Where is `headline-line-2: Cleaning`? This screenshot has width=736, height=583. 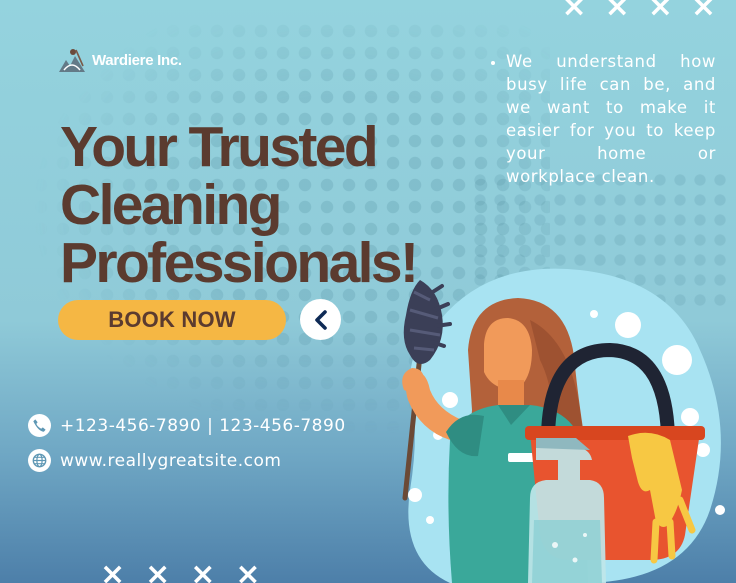
headline-line-2: Cleaning is located at coordinates (171, 205).